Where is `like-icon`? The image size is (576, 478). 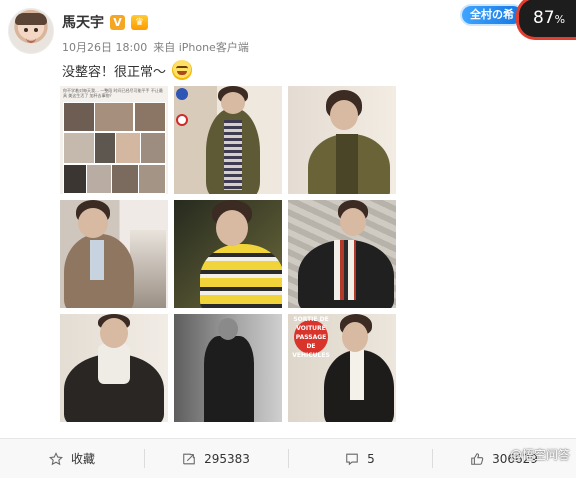 like-icon is located at coordinates (477, 458).